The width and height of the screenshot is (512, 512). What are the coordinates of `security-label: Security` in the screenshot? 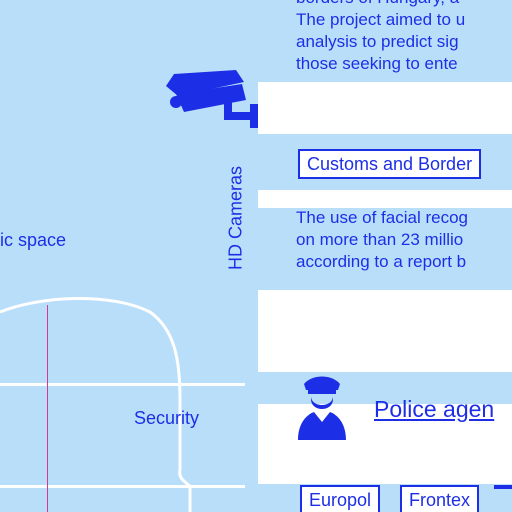 It's located at (167, 418).